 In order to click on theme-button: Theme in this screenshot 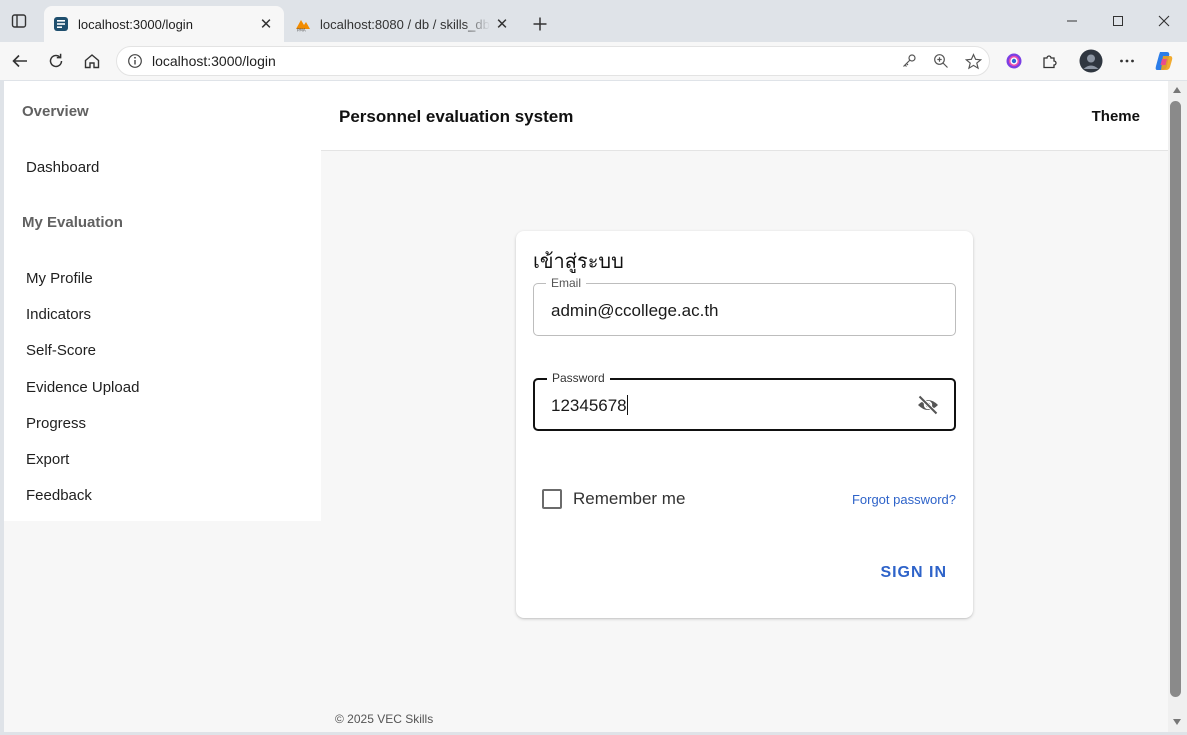, I will do `click(1116, 116)`.